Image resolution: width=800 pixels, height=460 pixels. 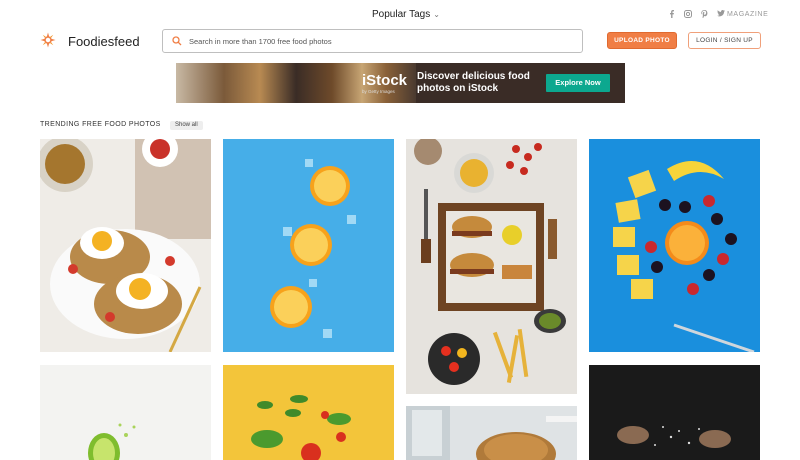 What do you see at coordinates (724, 40) in the screenshot?
I see `login-signup-button: LOGIN / SIGN UP` at bounding box center [724, 40].